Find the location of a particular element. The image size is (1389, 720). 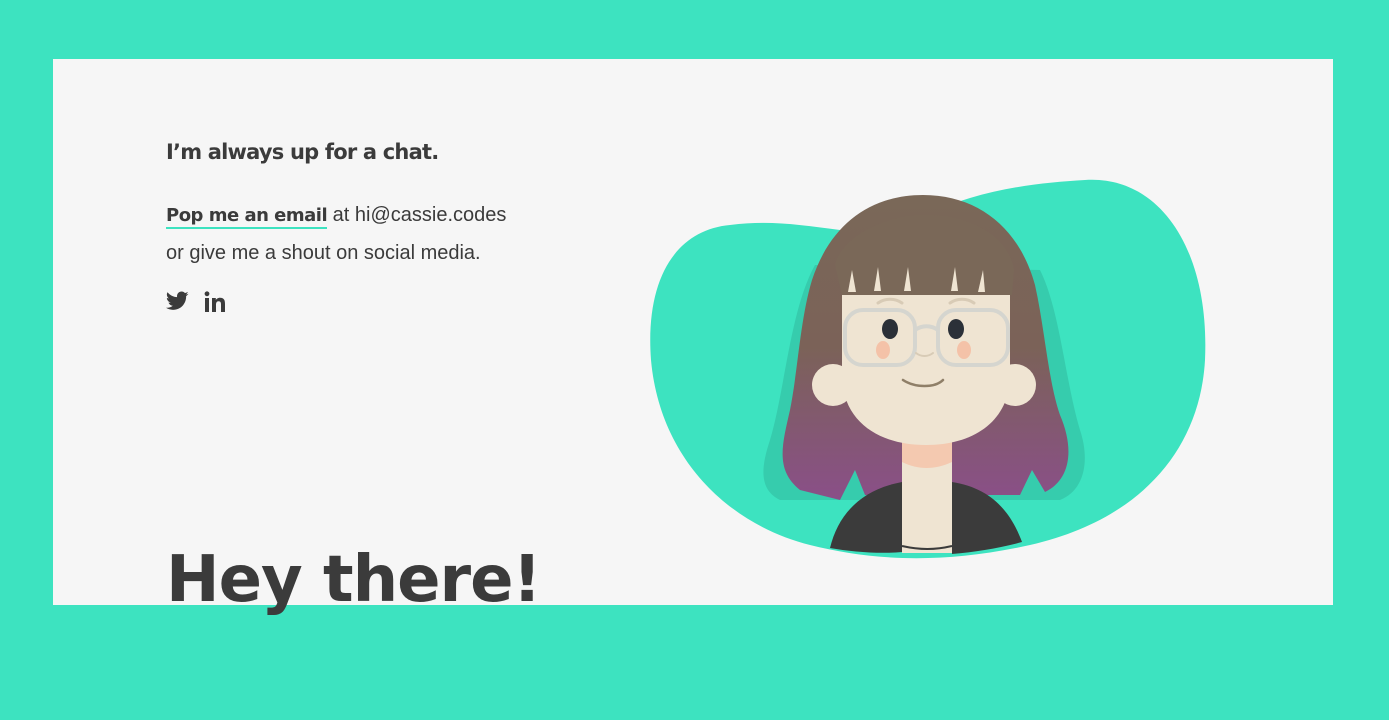

twitter-link is located at coordinates (177, 303).